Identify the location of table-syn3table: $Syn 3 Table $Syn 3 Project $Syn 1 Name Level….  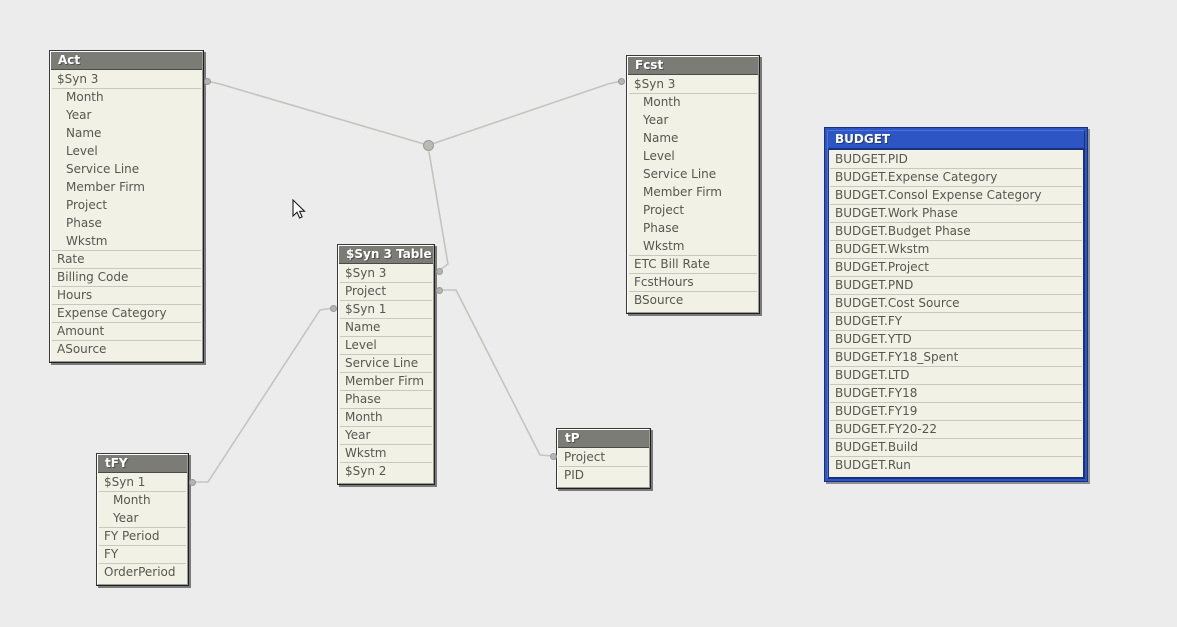
(386, 364).